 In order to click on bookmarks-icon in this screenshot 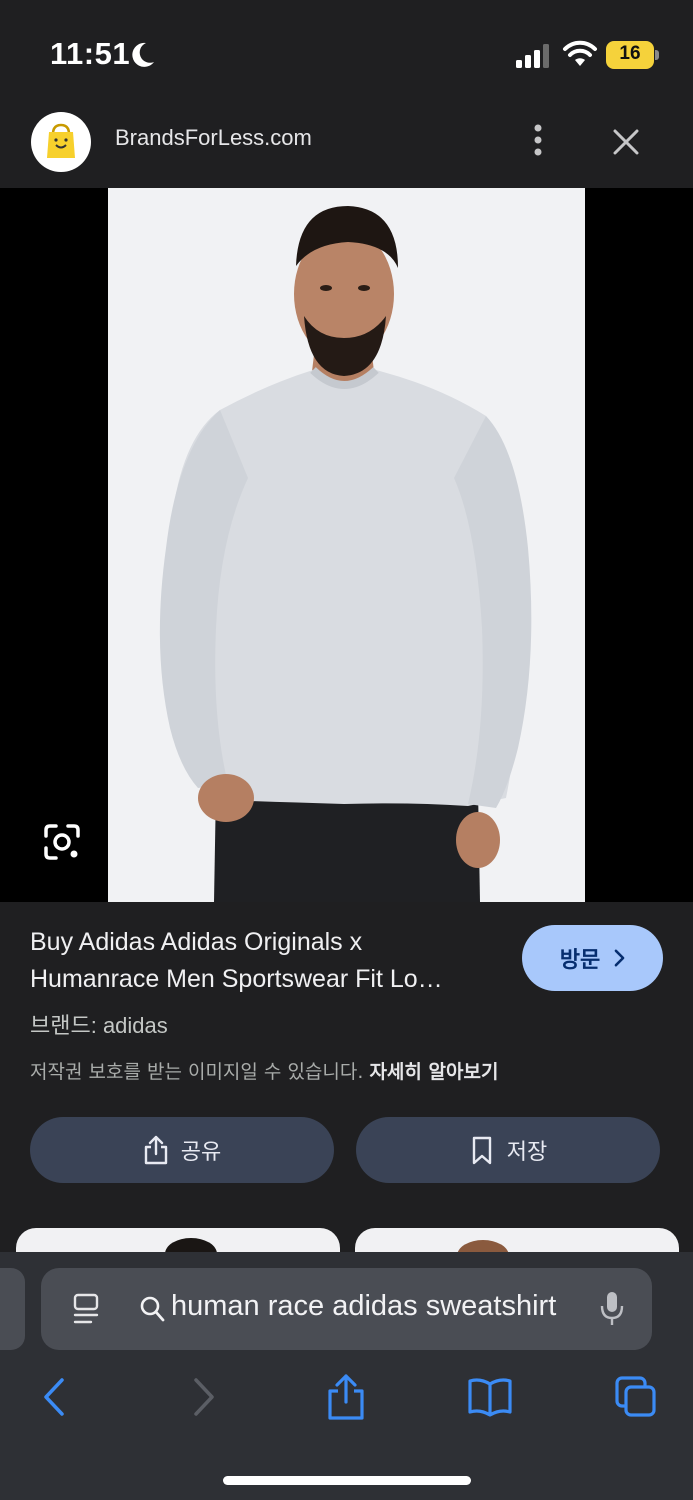, I will do `click(490, 1397)`.